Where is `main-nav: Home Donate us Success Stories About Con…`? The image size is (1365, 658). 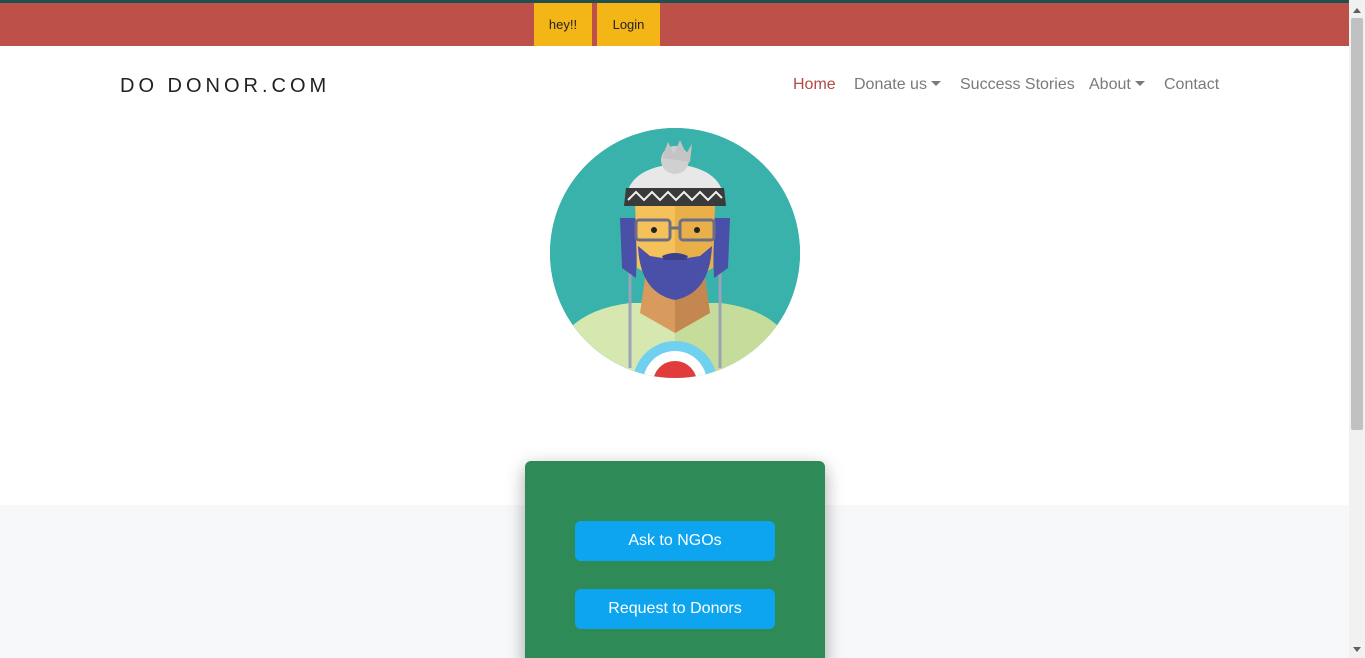
main-nav: Home Donate us Success Stories About Con… is located at coordinates (674, 88).